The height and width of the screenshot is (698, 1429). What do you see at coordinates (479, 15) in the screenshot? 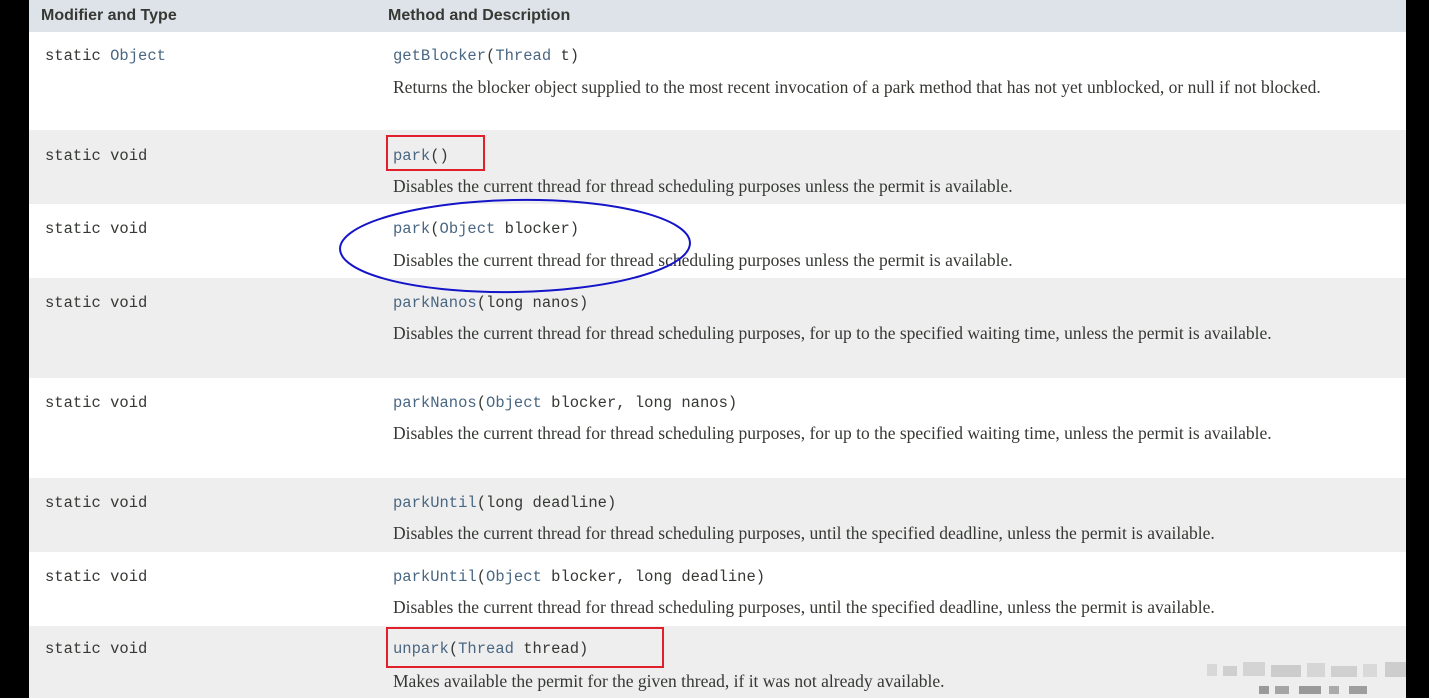
I see `header-method-description: Method and Description` at bounding box center [479, 15].